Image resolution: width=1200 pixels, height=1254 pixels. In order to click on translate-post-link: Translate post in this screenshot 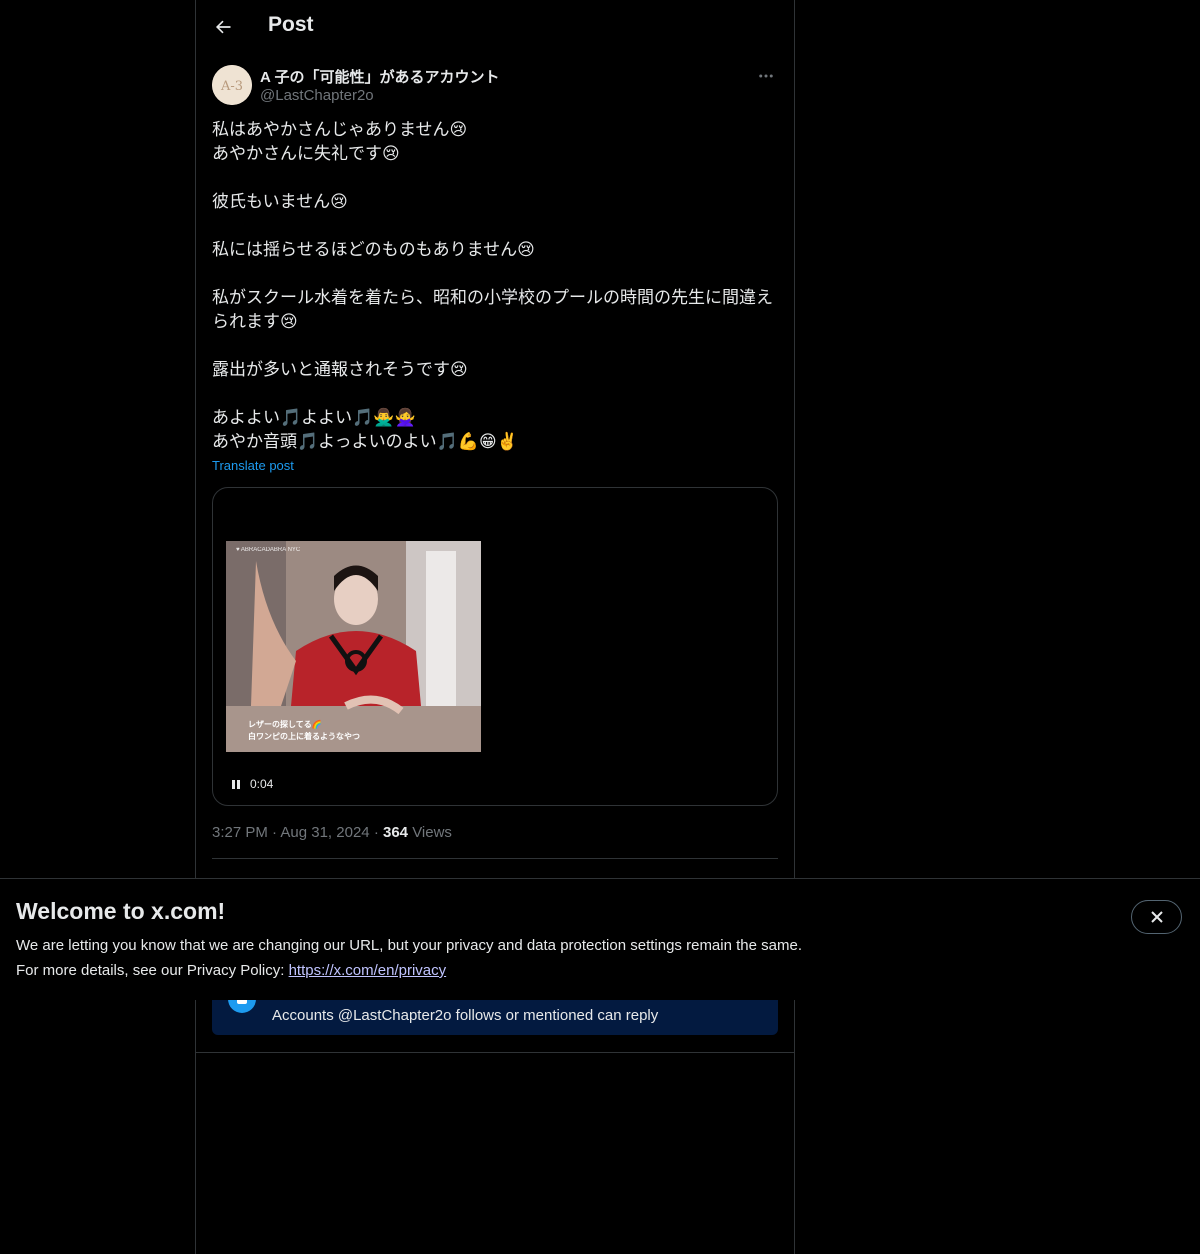, I will do `click(253, 465)`.